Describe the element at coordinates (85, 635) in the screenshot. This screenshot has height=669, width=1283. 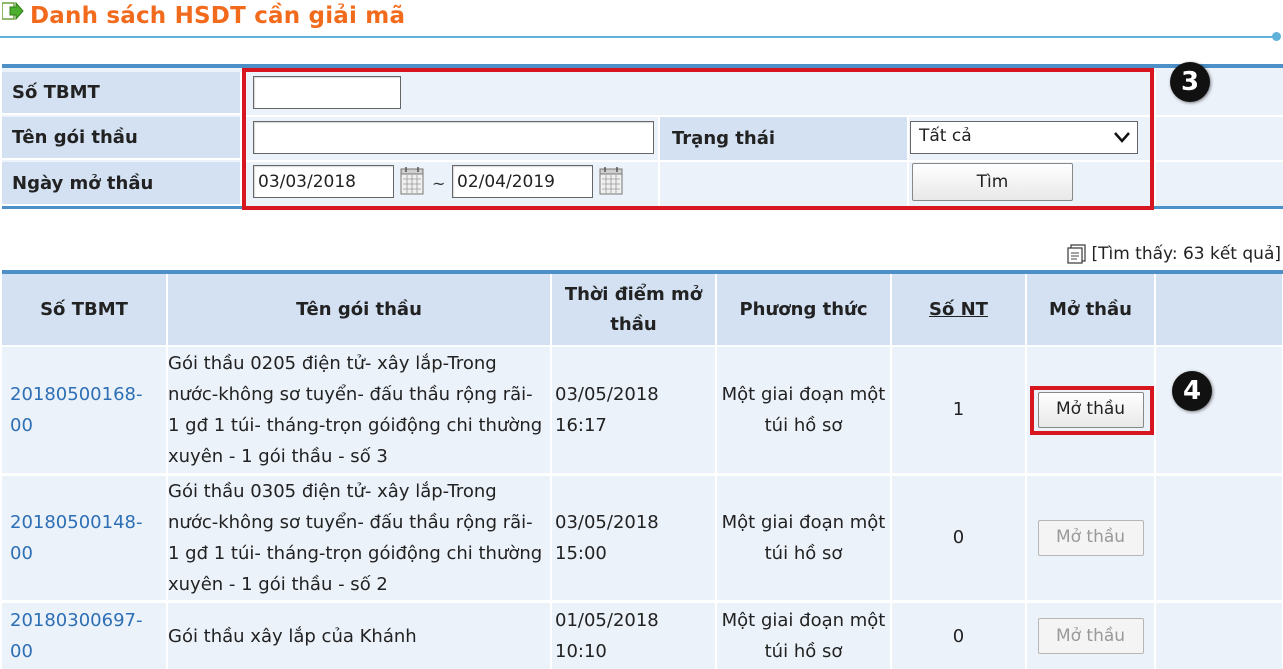
I see `so-tbmt-link: 20180300697-00` at that location.